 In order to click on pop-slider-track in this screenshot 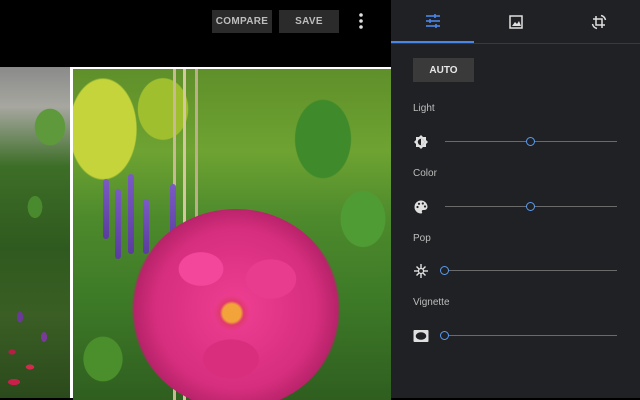, I will do `click(531, 270)`.